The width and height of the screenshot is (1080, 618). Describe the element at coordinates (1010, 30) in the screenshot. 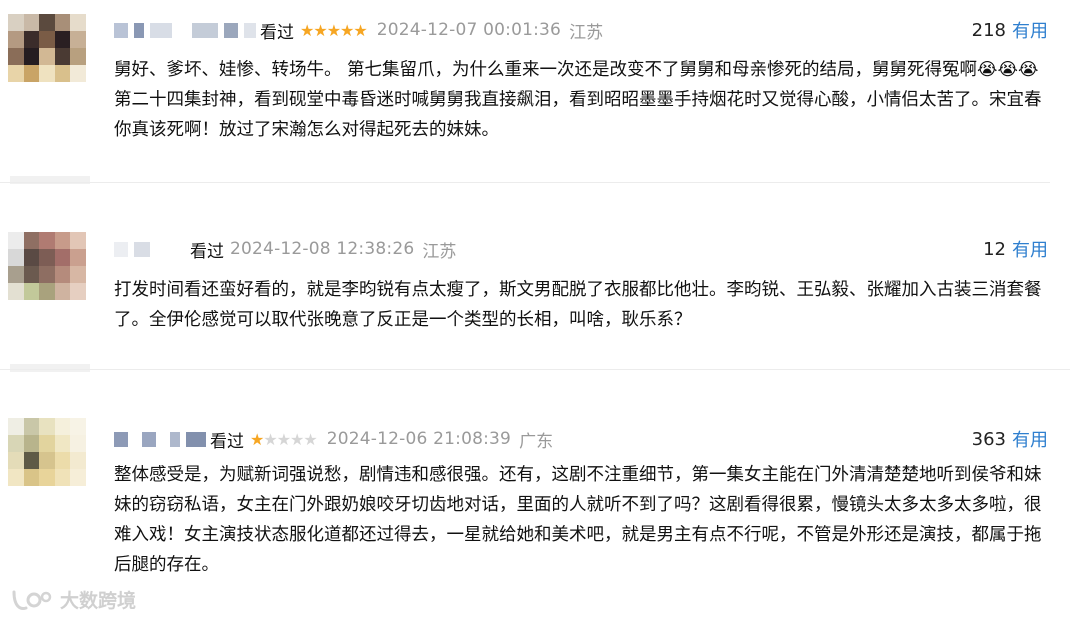

I see `vote-area: 218 有用` at that location.